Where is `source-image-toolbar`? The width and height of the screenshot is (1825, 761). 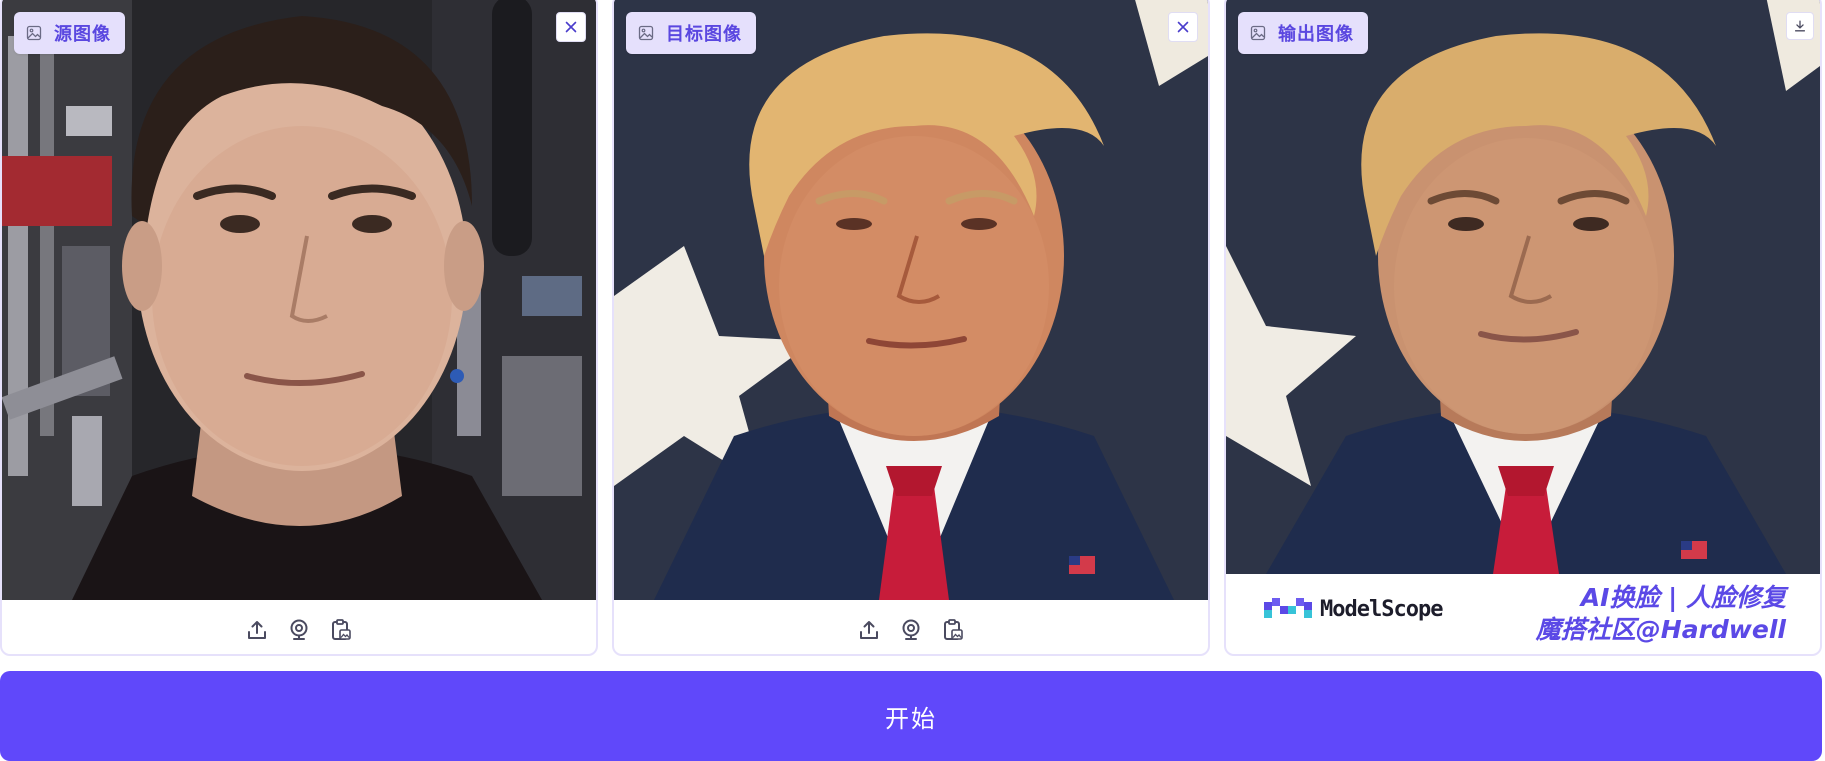 source-image-toolbar is located at coordinates (299, 630).